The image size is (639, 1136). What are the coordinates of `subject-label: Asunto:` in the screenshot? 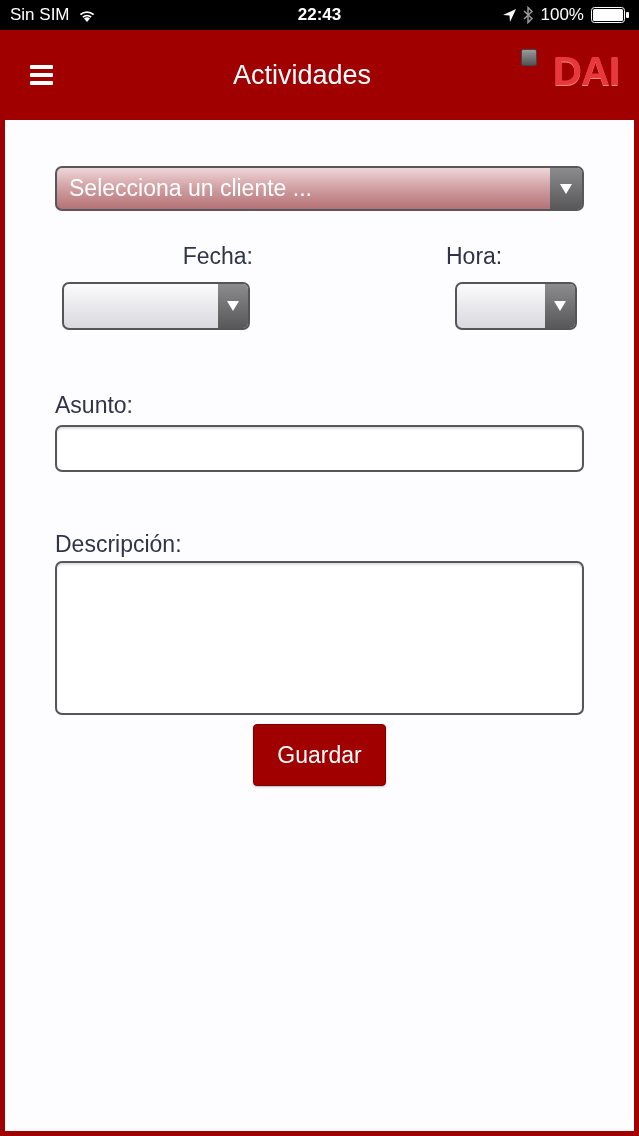 It's located at (94, 405).